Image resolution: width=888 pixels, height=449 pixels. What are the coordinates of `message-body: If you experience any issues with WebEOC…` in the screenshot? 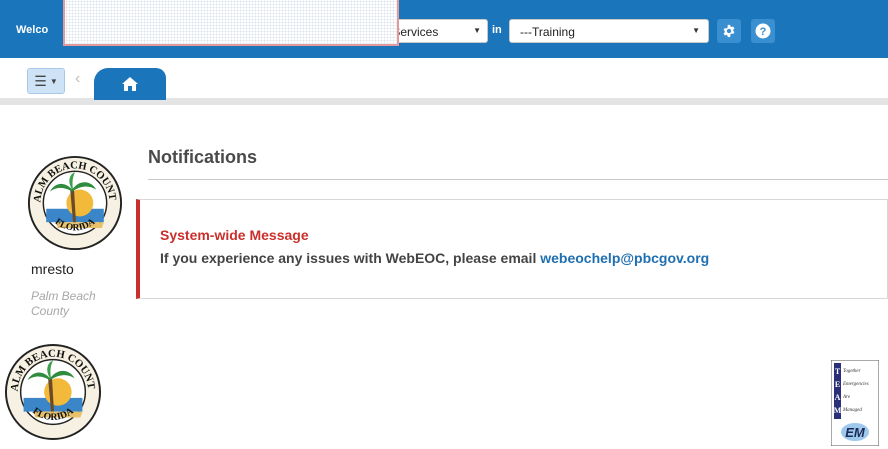 It's located at (434, 258).